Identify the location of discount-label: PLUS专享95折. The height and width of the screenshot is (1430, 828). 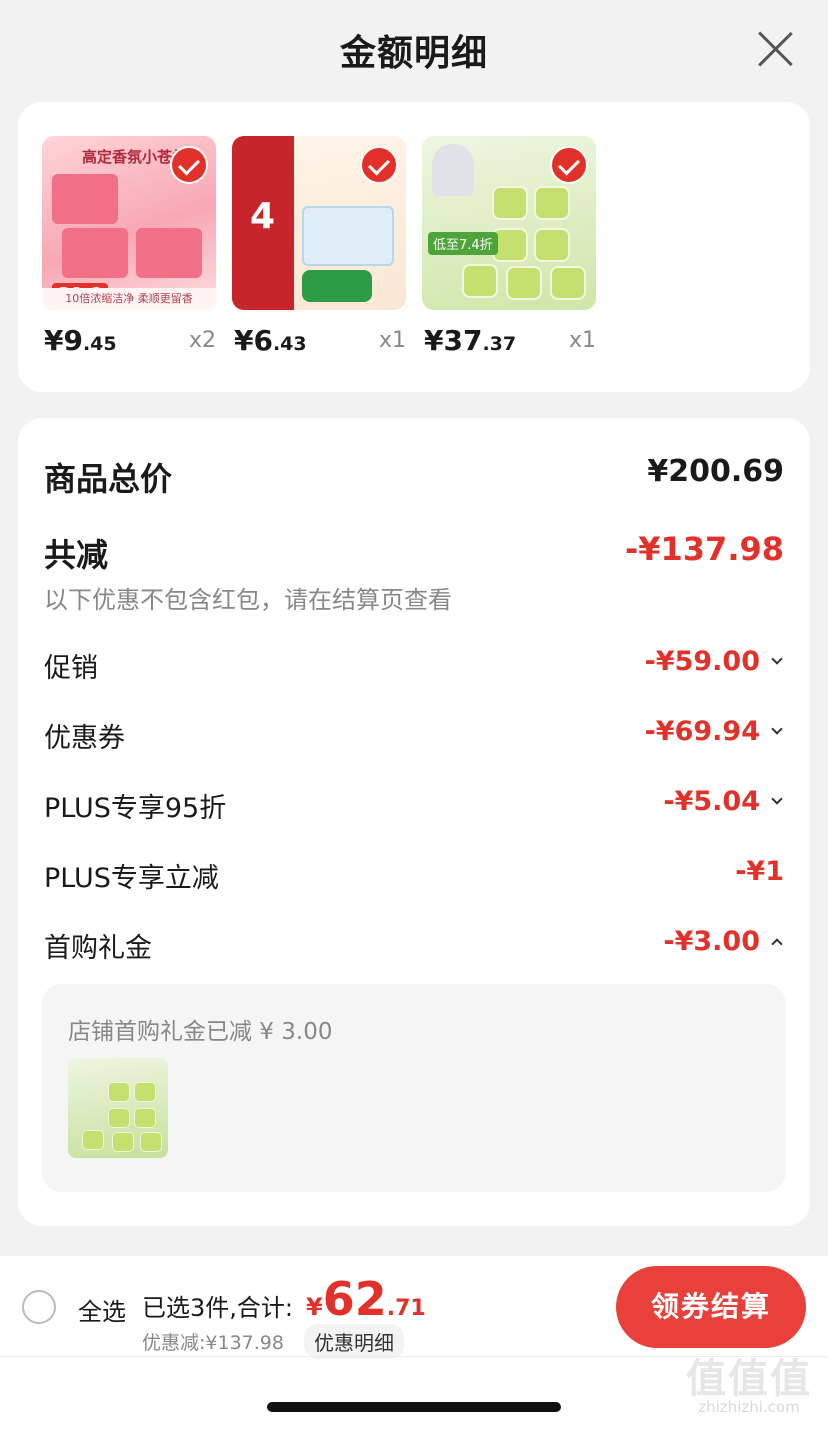
(135, 808).